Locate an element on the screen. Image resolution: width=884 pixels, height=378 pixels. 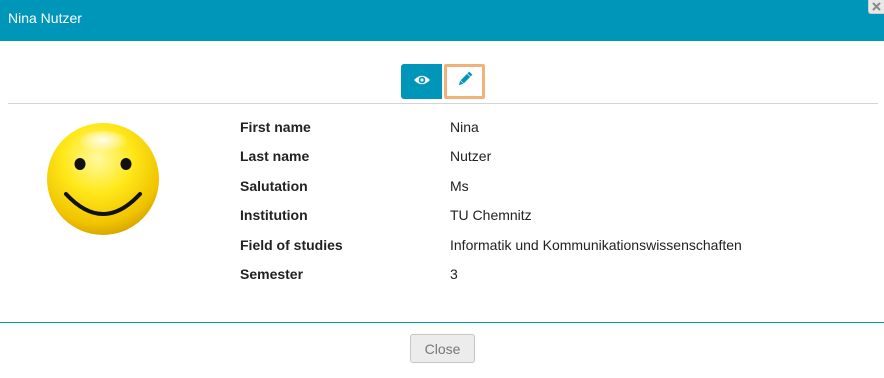
field-row-salutation: Salutation Ms is located at coordinates (520, 192).